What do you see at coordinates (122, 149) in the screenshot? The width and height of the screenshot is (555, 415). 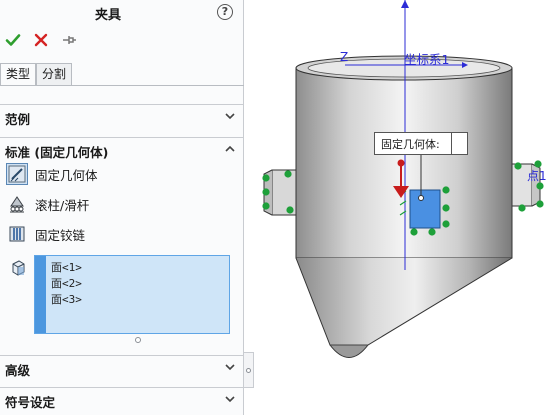 I see `section-standard: 标准 (固定几何体)` at bounding box center [122, 149].